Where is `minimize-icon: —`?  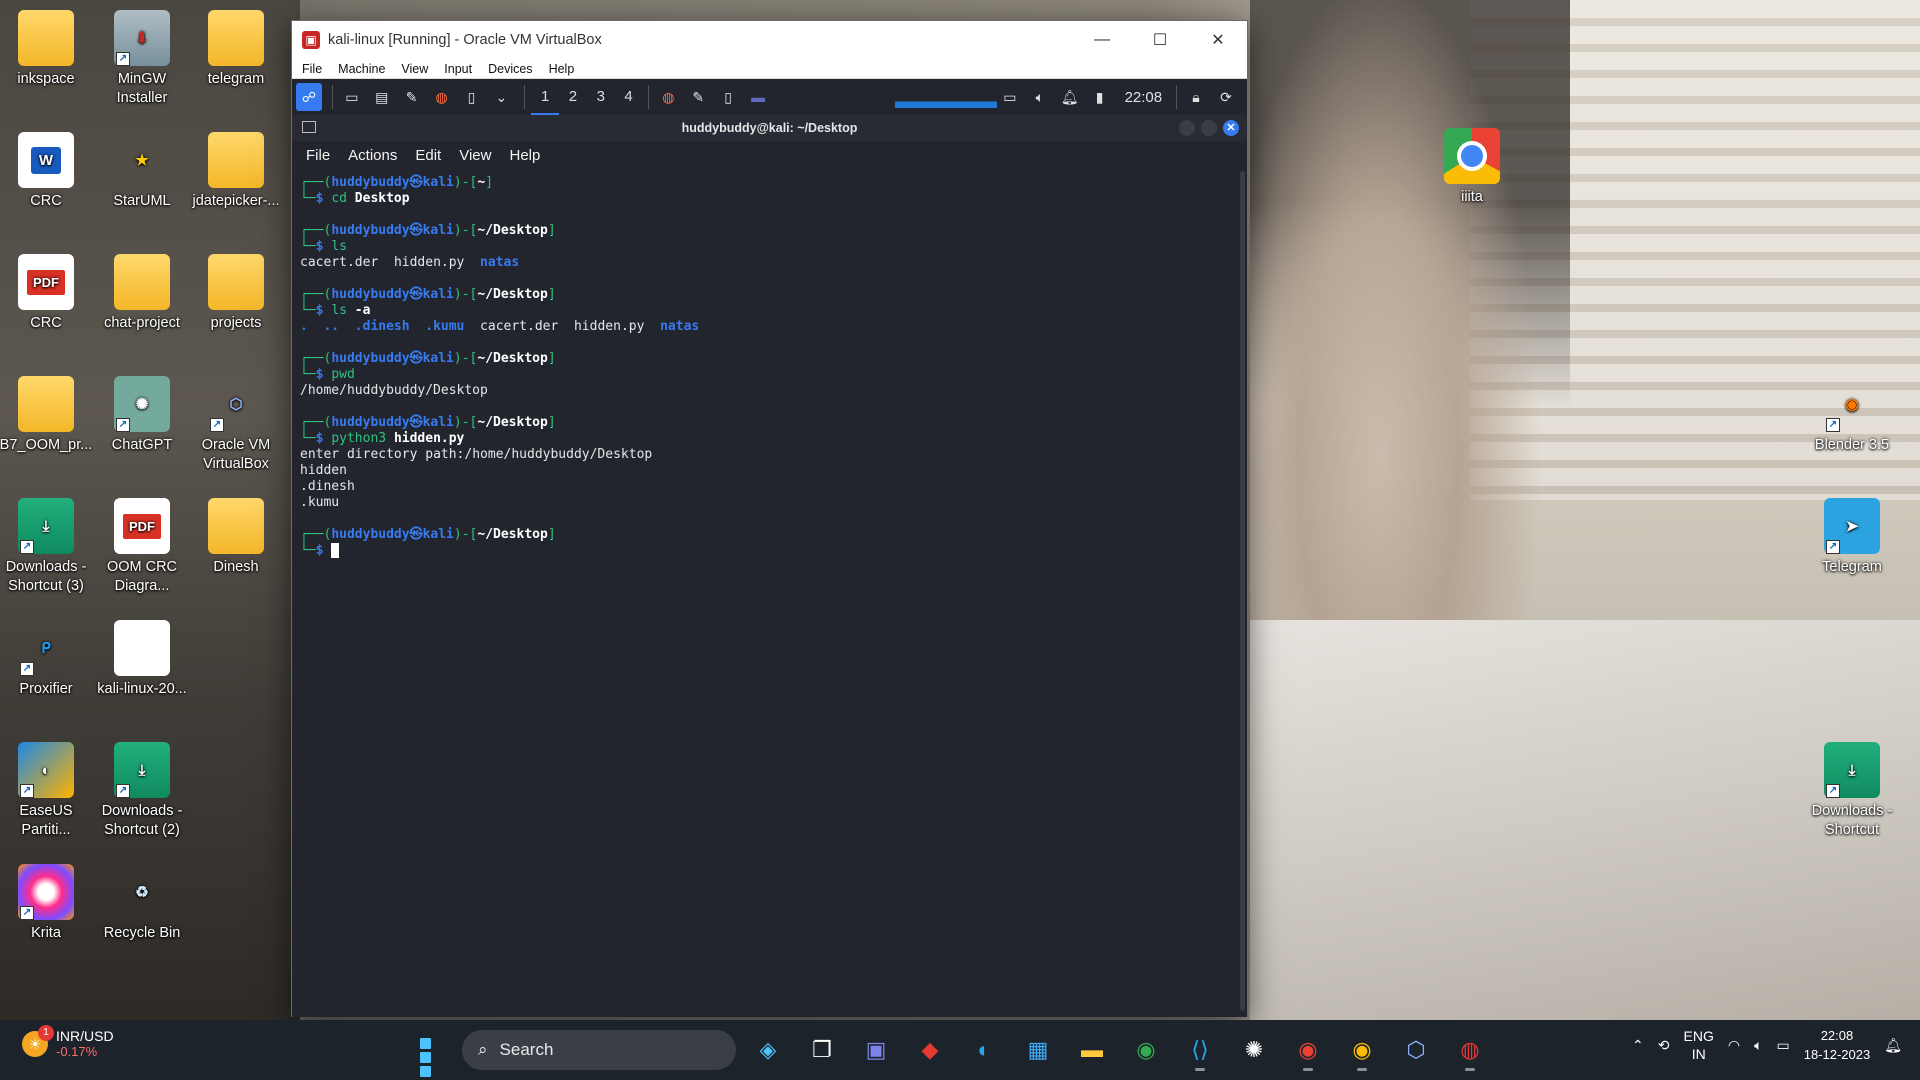
minimize-icon: — is located at coordinates (1102, 40).